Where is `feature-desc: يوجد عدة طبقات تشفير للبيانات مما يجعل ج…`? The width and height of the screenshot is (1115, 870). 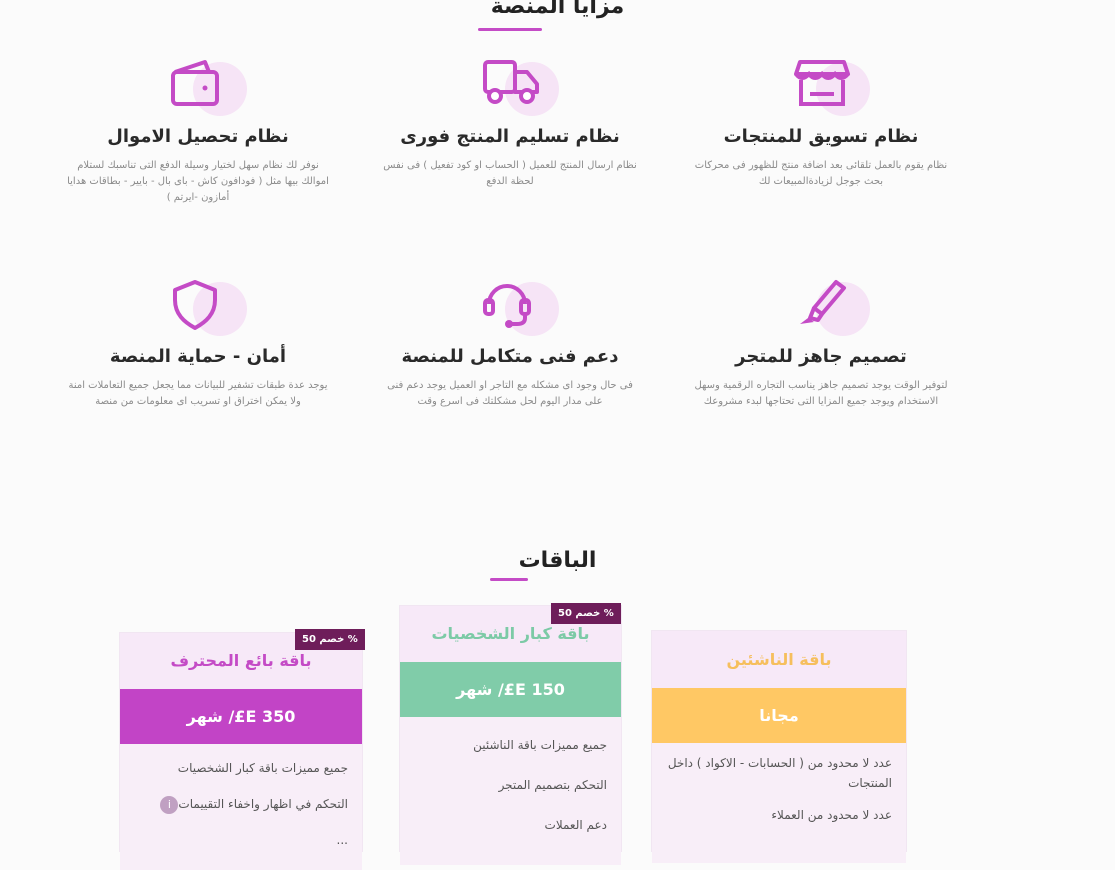 feature-desc: يوجد عدة طبقات تشفير للبيانات مما يجعل ج… is located at coordinates (198, 393).